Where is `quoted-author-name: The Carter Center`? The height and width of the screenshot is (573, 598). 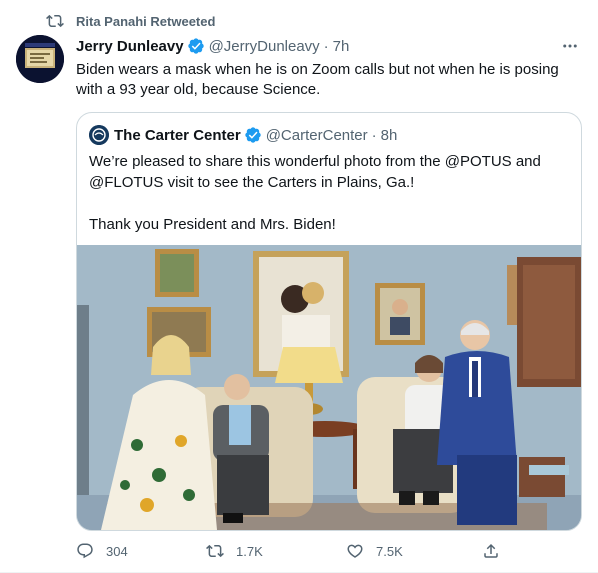 quoted-author-name: The Carter Center is located at coordinates (177, 135).